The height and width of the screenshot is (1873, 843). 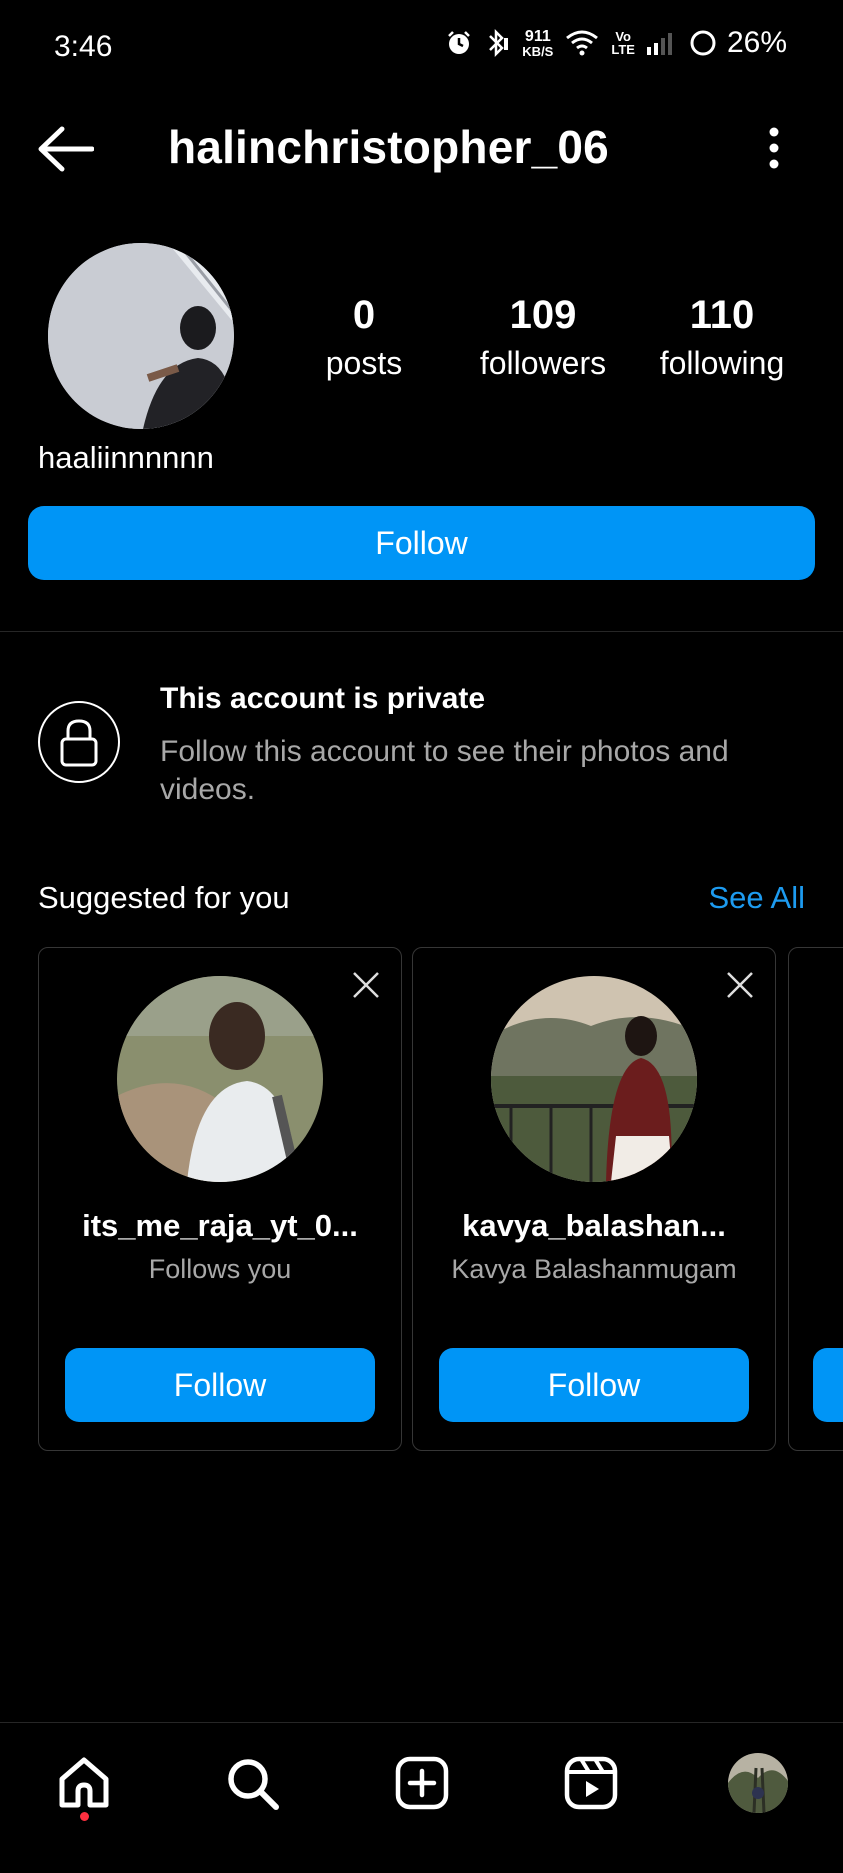 What do you see at coordinates (722, 338) in the screenshot?
I see `stat-following: 110 following` at bounding box center [722, 338].